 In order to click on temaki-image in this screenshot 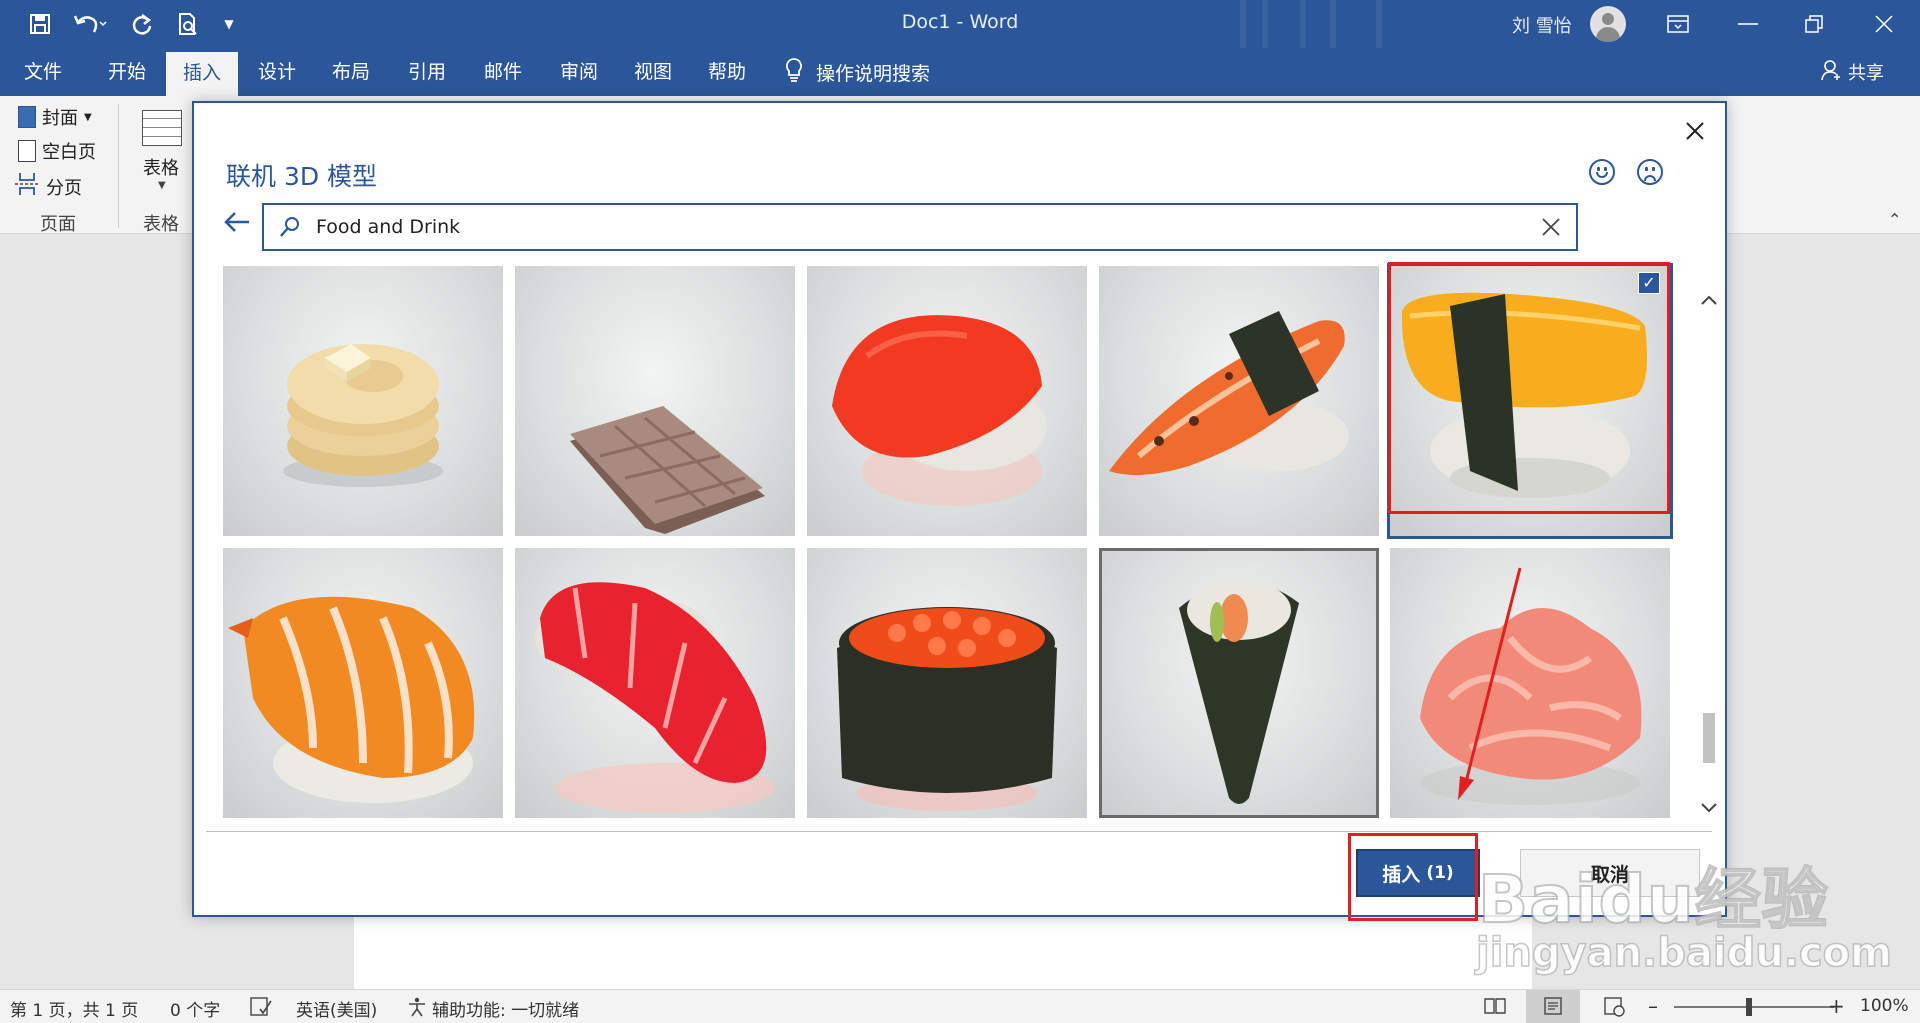, I will do `click(1239, 692)`.